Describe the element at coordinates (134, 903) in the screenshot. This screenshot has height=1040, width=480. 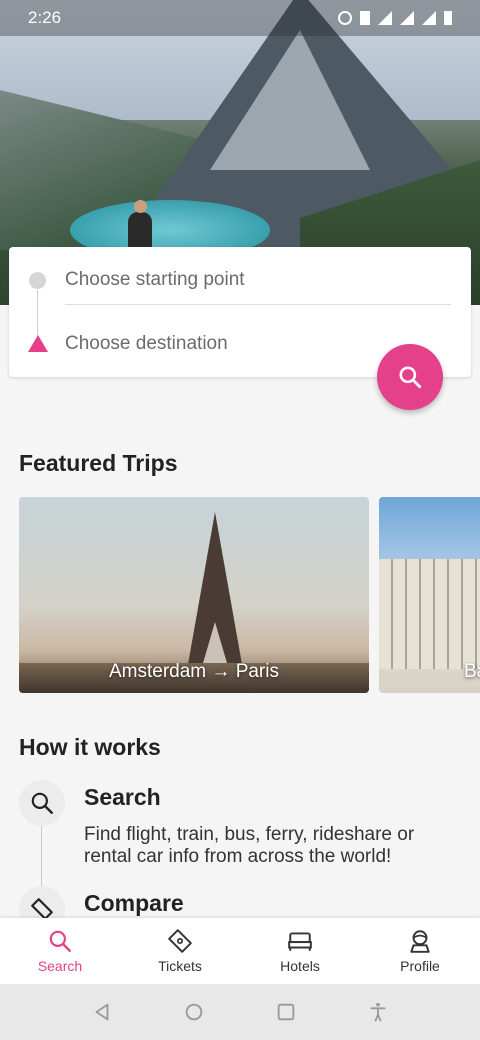
I see `step-compare-title: Compare` at that location.